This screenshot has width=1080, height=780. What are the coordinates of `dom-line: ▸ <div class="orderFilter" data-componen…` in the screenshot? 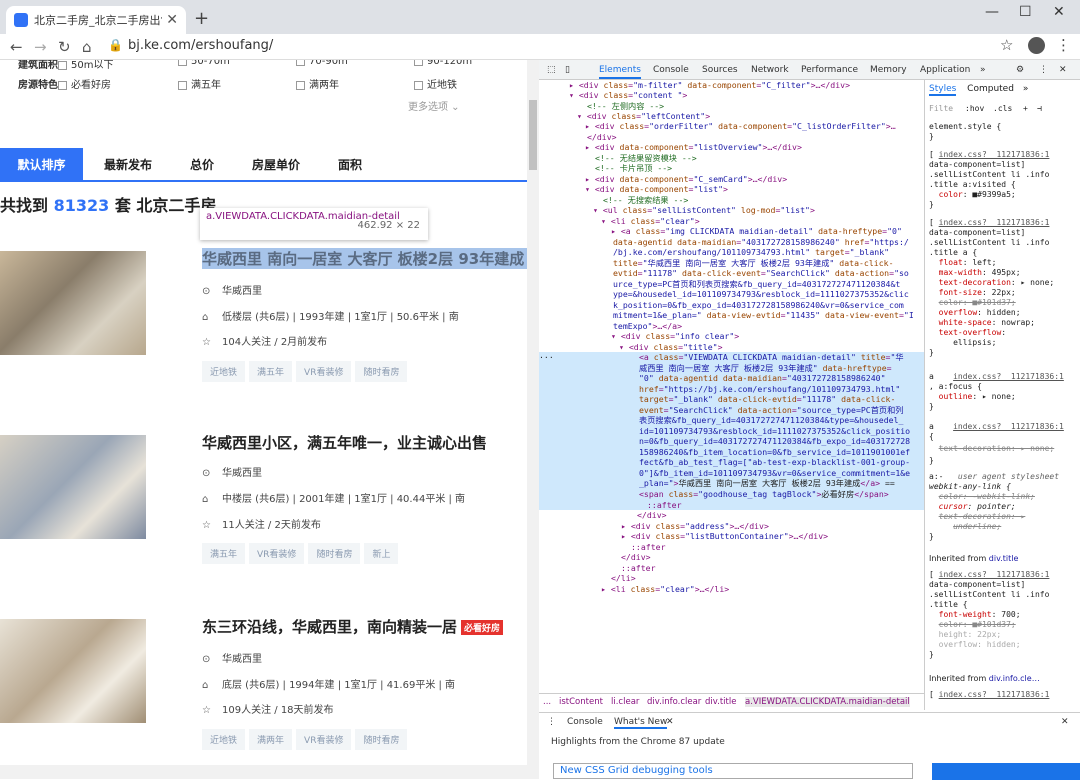 It's located at (740, 126).